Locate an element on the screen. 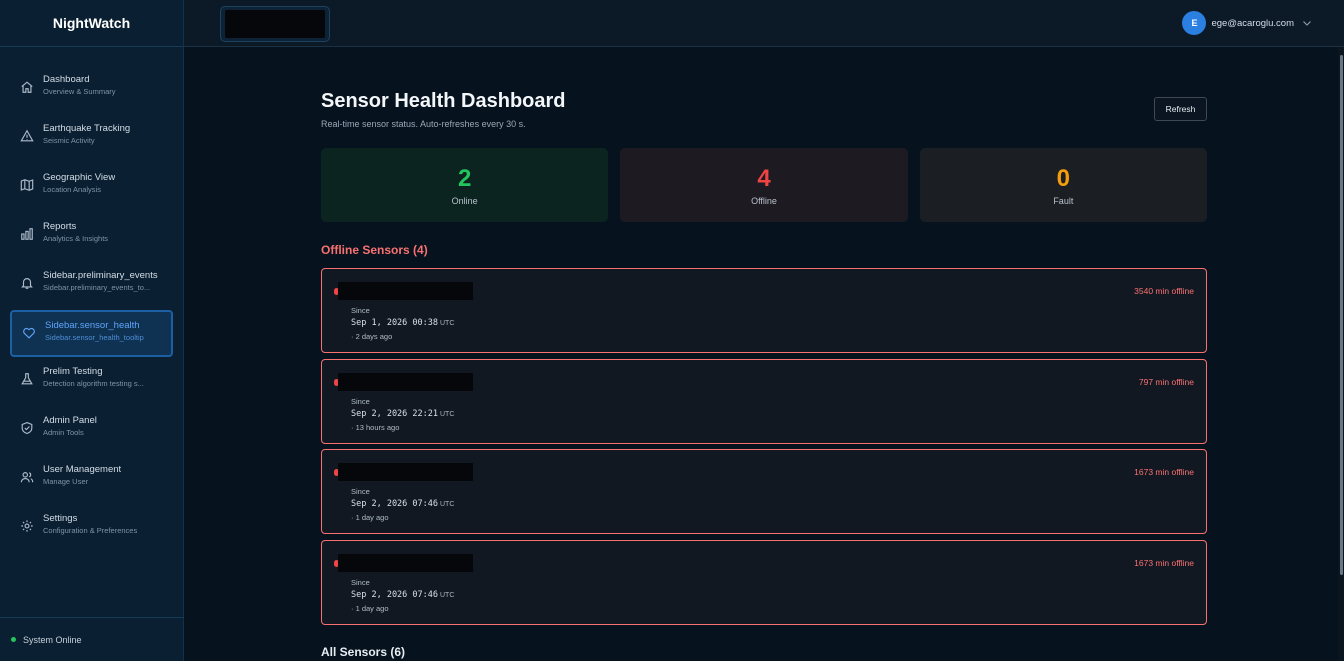 The height and width of the screenshot is (661, 1344). sidebar-item-subtitle: Location Analysis is located at coordinates (72, 189).